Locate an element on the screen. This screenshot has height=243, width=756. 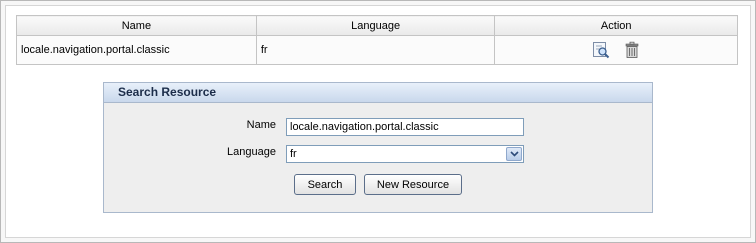
cell-language: fr is located at coordinates (375, 50).